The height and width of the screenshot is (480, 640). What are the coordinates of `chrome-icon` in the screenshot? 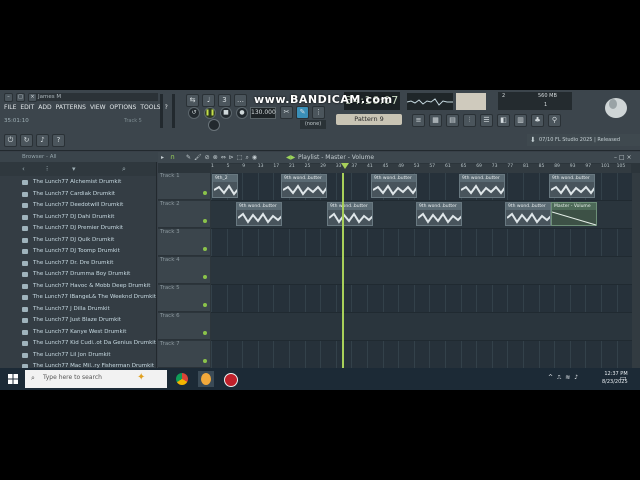 It's located at (182, 379).